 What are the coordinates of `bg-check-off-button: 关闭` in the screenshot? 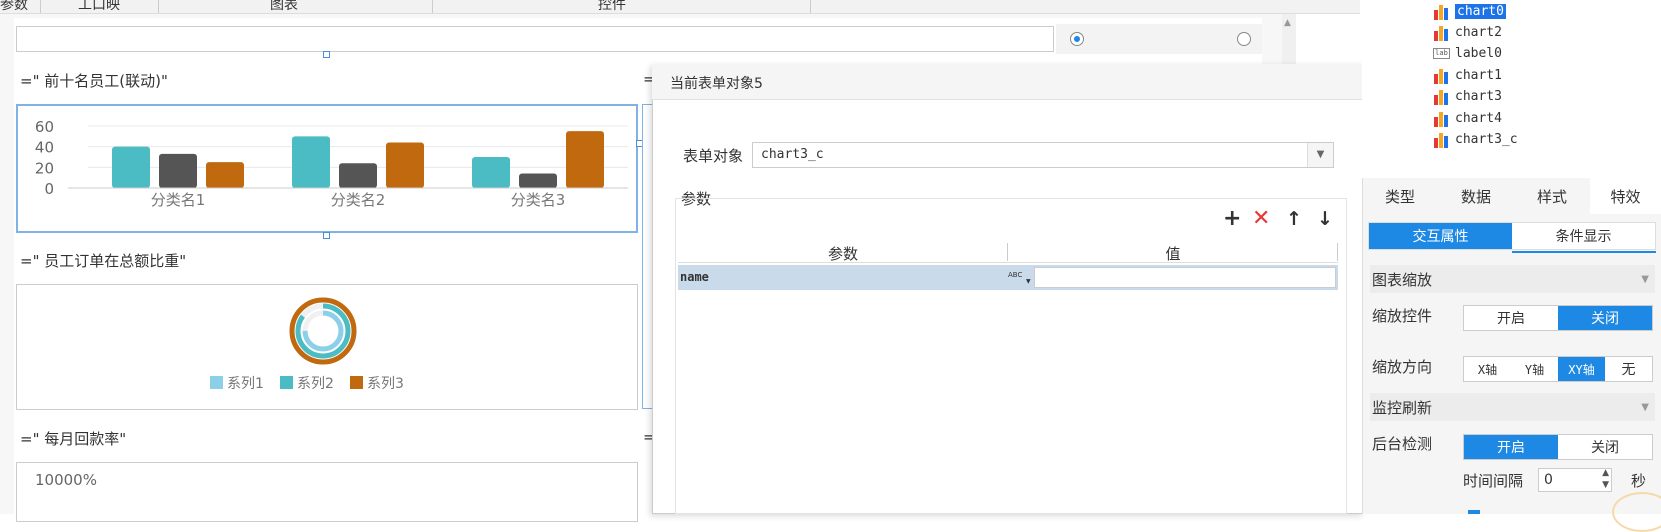 It's located at (1605, 447).